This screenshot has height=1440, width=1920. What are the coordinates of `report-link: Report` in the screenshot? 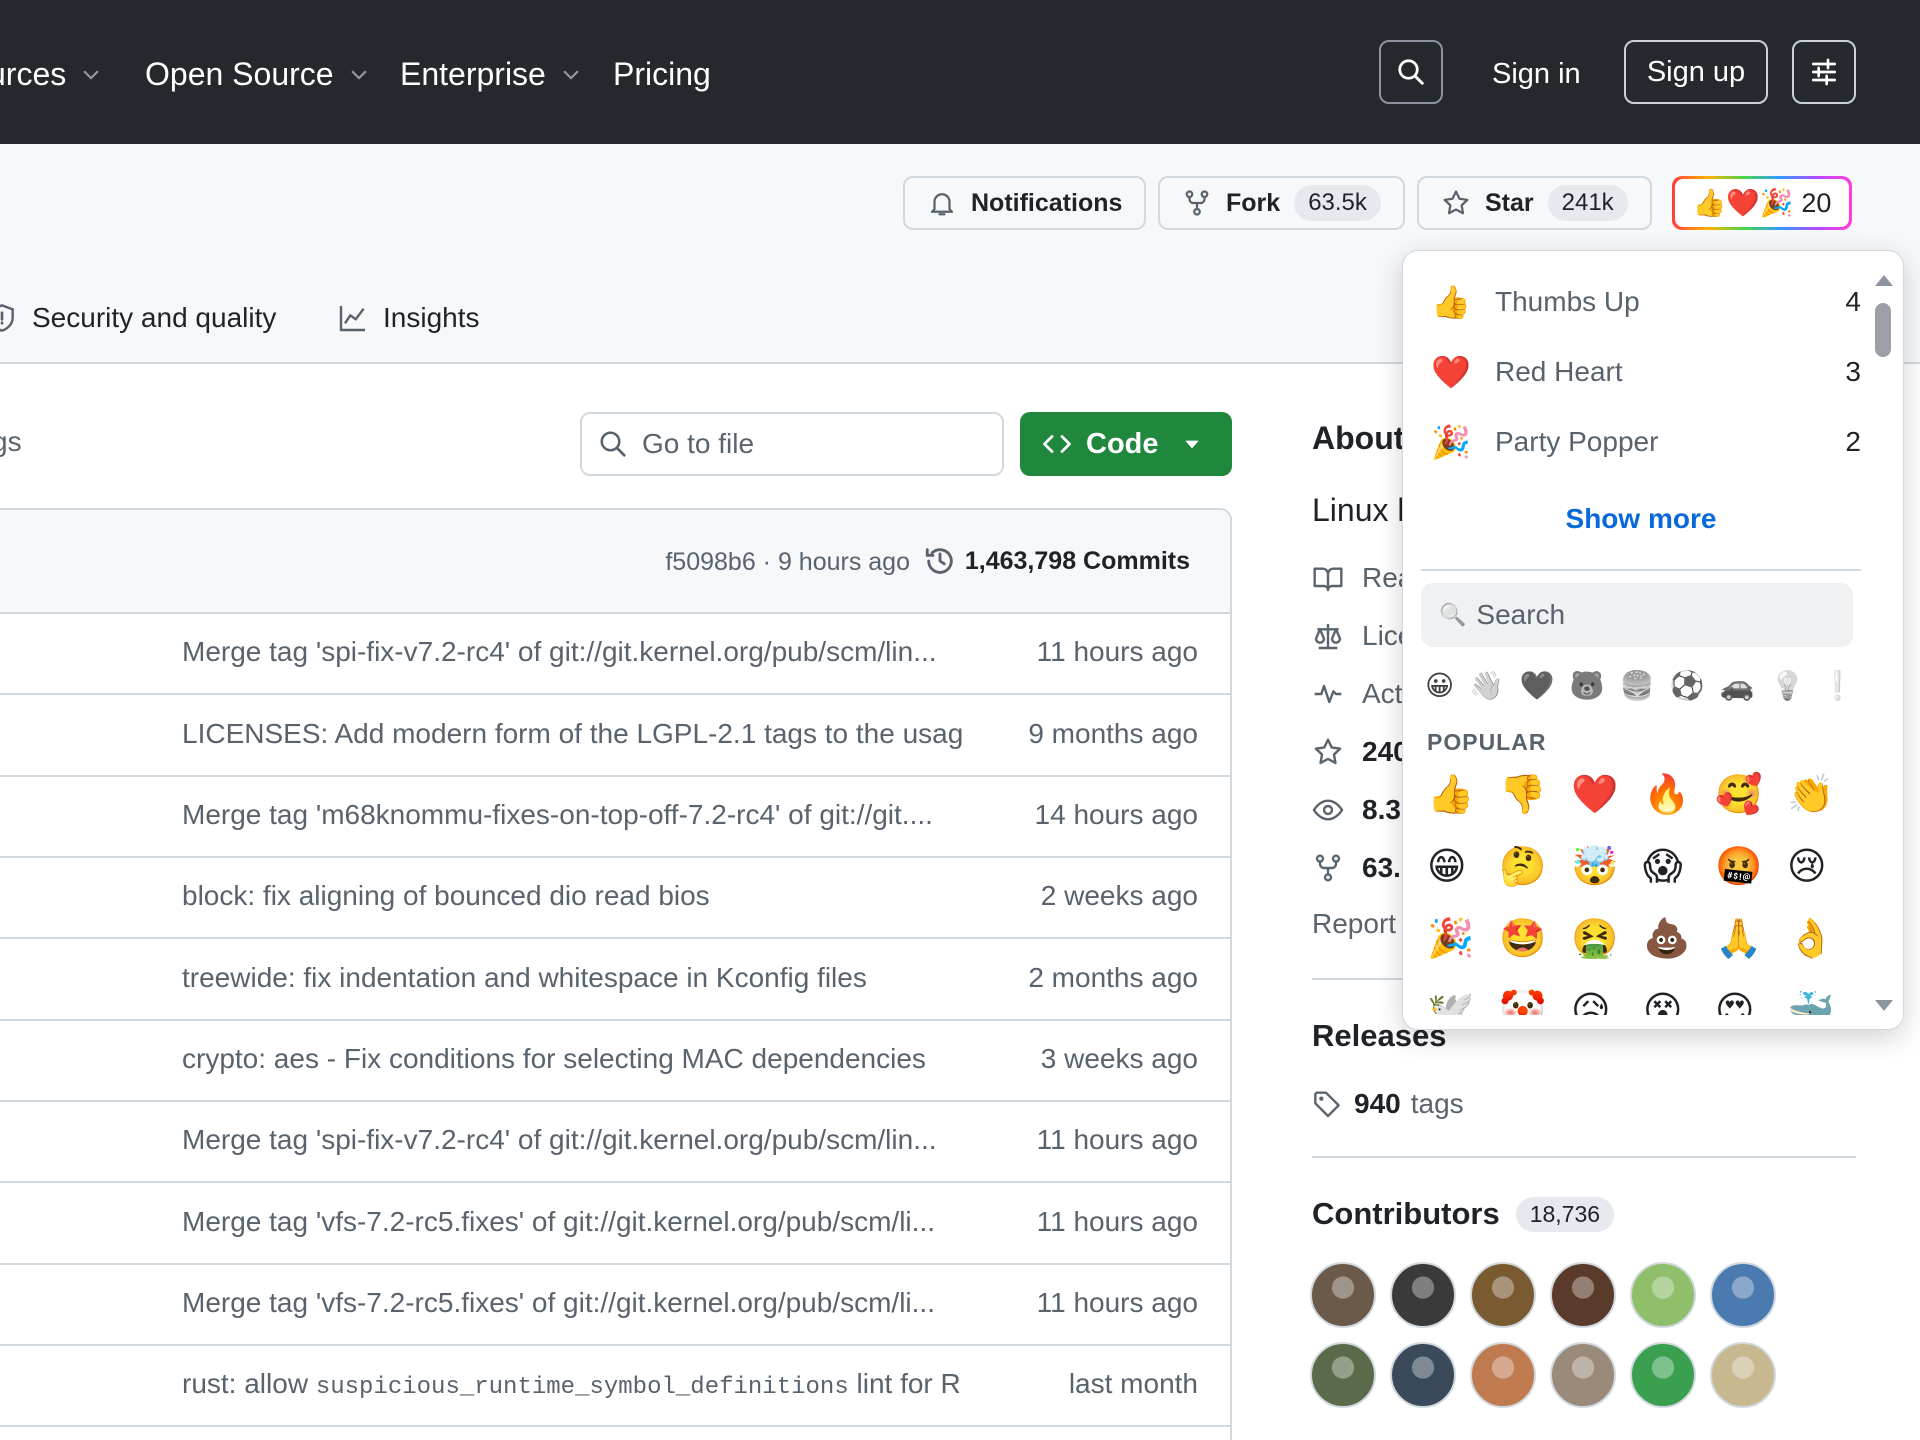 It's located at (1354, 924).